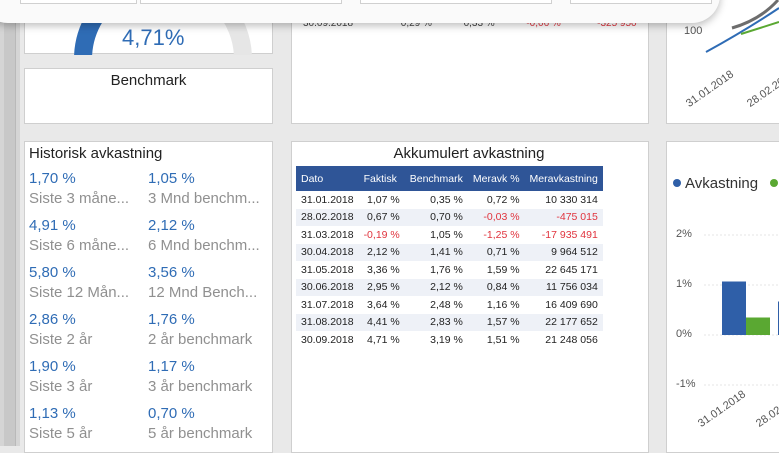 The width and height of the screenshot is (779, 453). I want to click on table-row: 28.02.2018 0,67 % 0,70 % -0,03 % -475 015, so click(449, 217).